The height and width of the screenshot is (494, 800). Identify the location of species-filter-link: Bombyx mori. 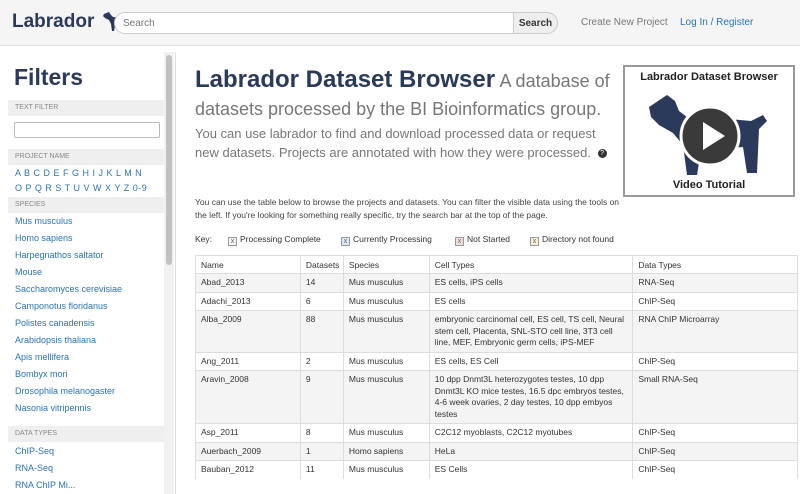
(68, 374).